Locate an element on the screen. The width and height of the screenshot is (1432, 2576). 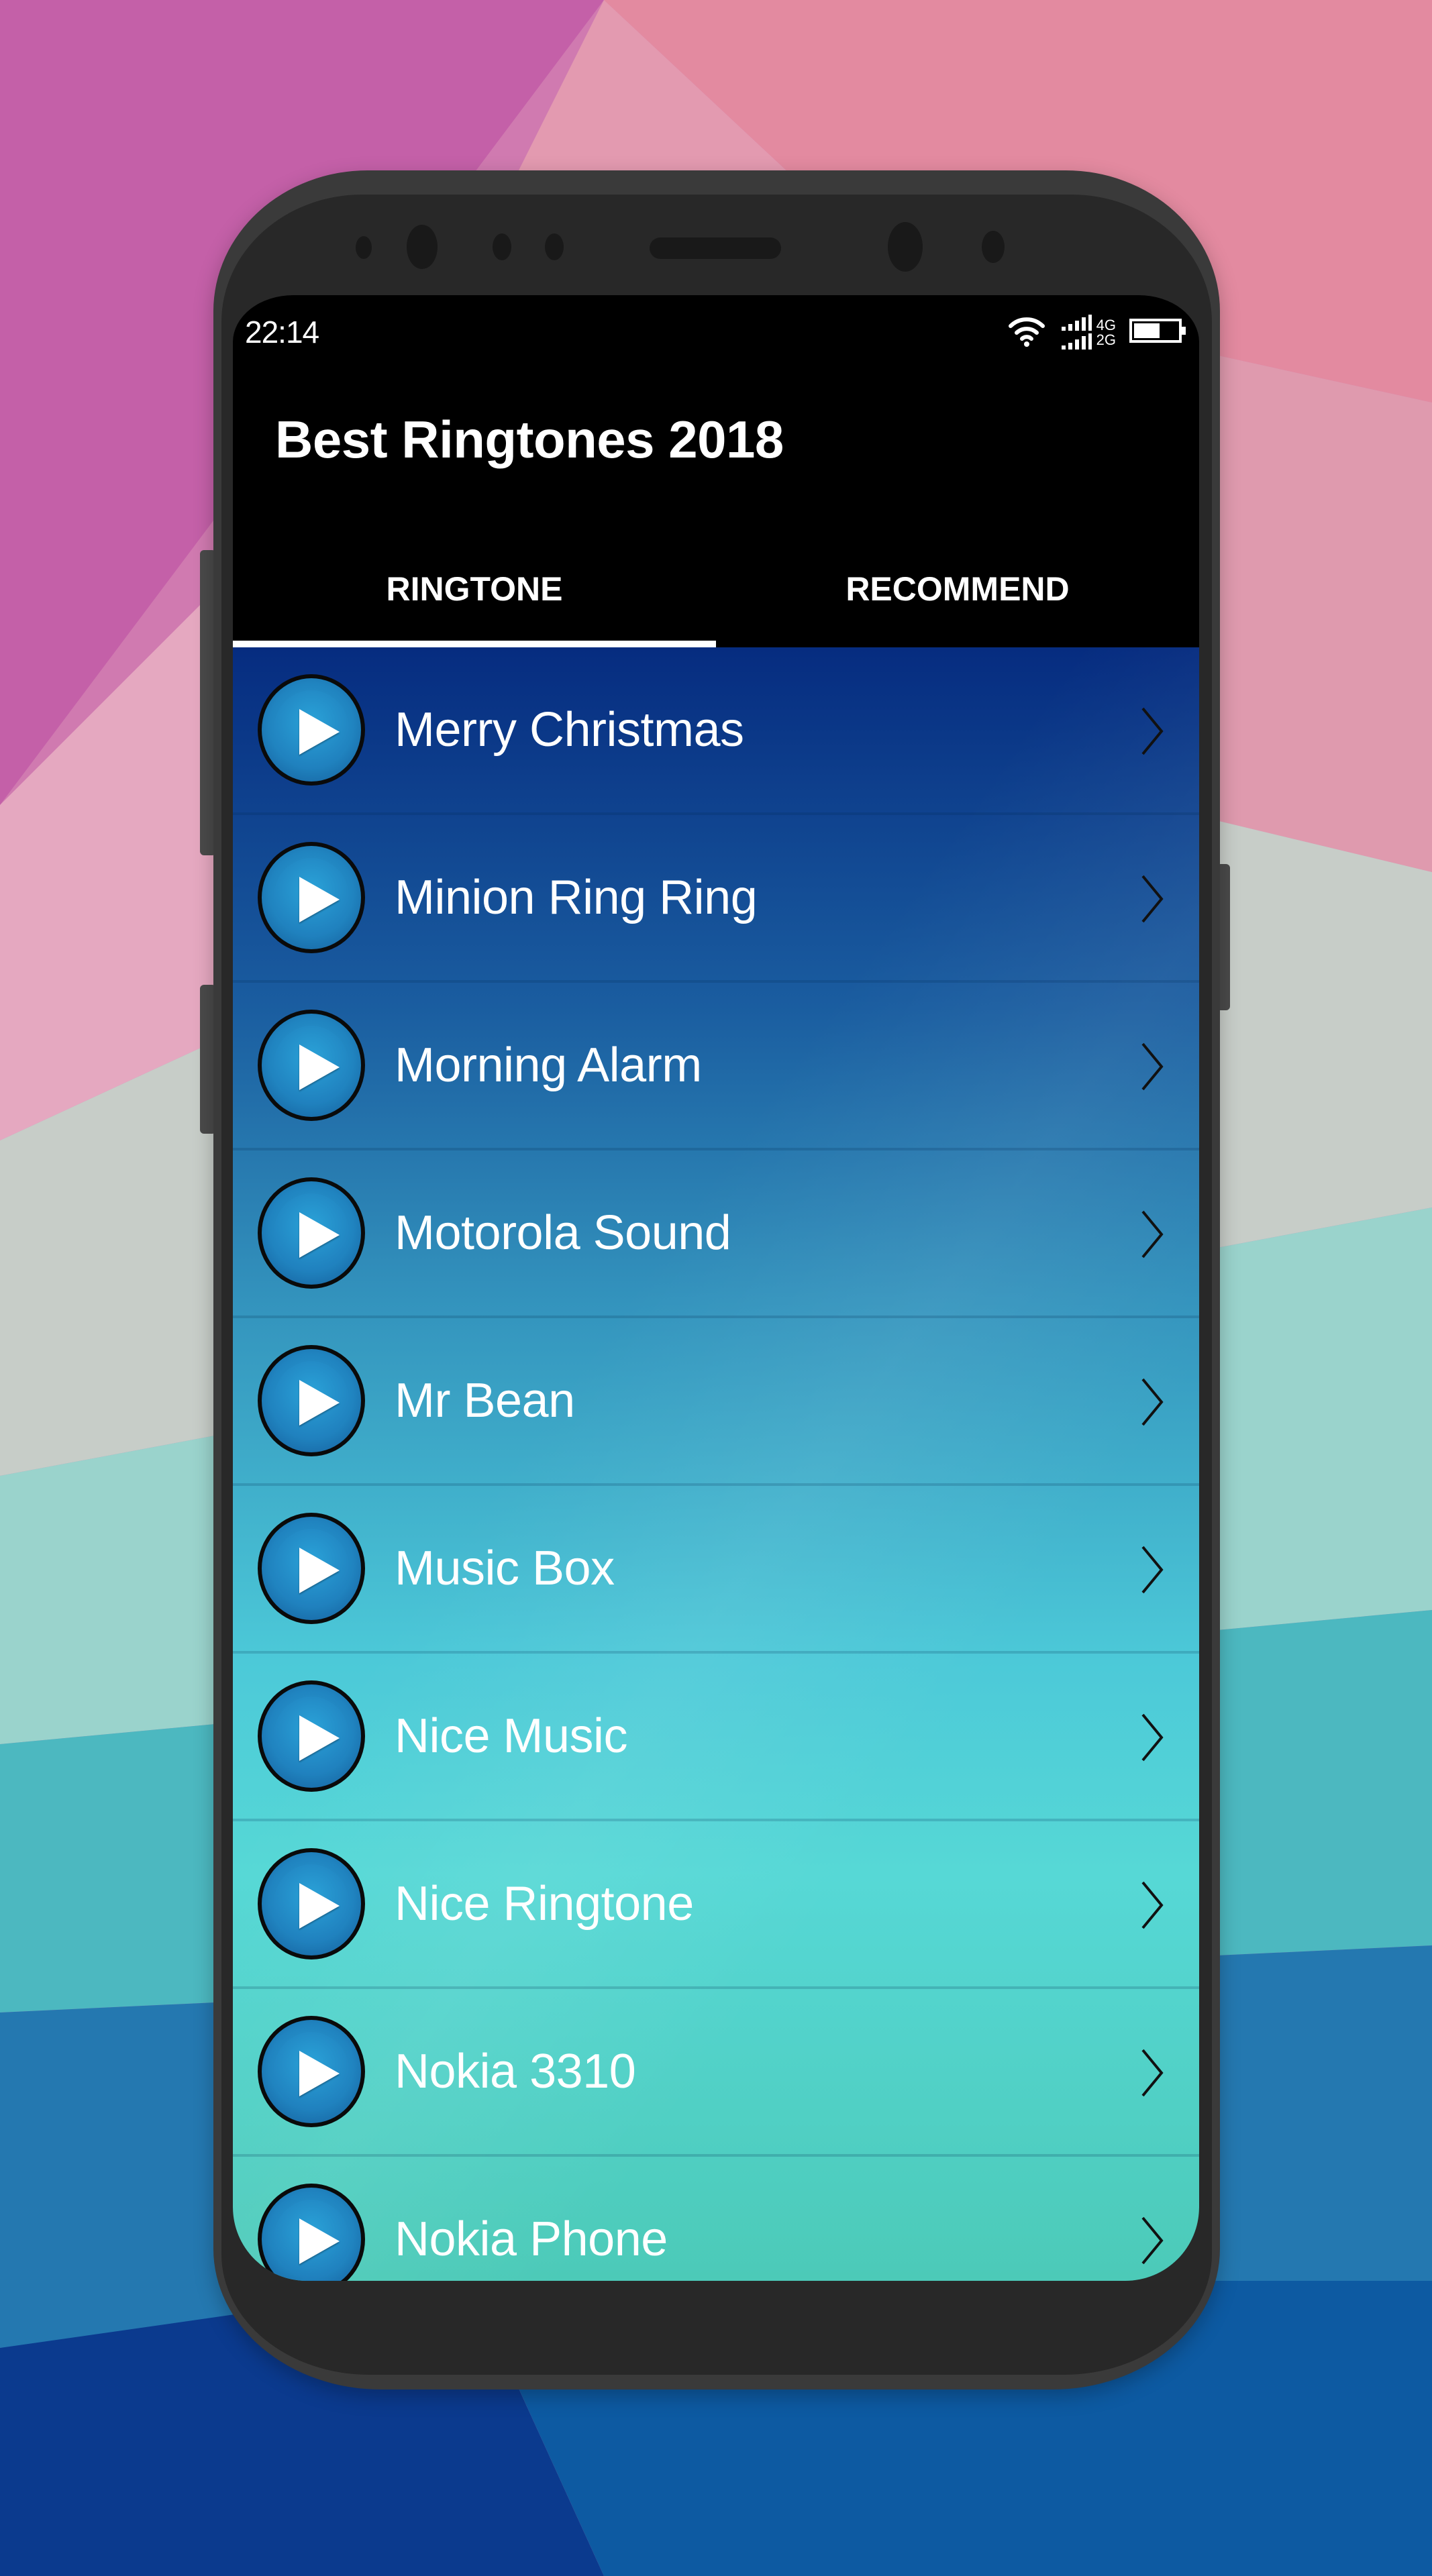
network-2g-label: 2G is located at coordinates (1106, 339).